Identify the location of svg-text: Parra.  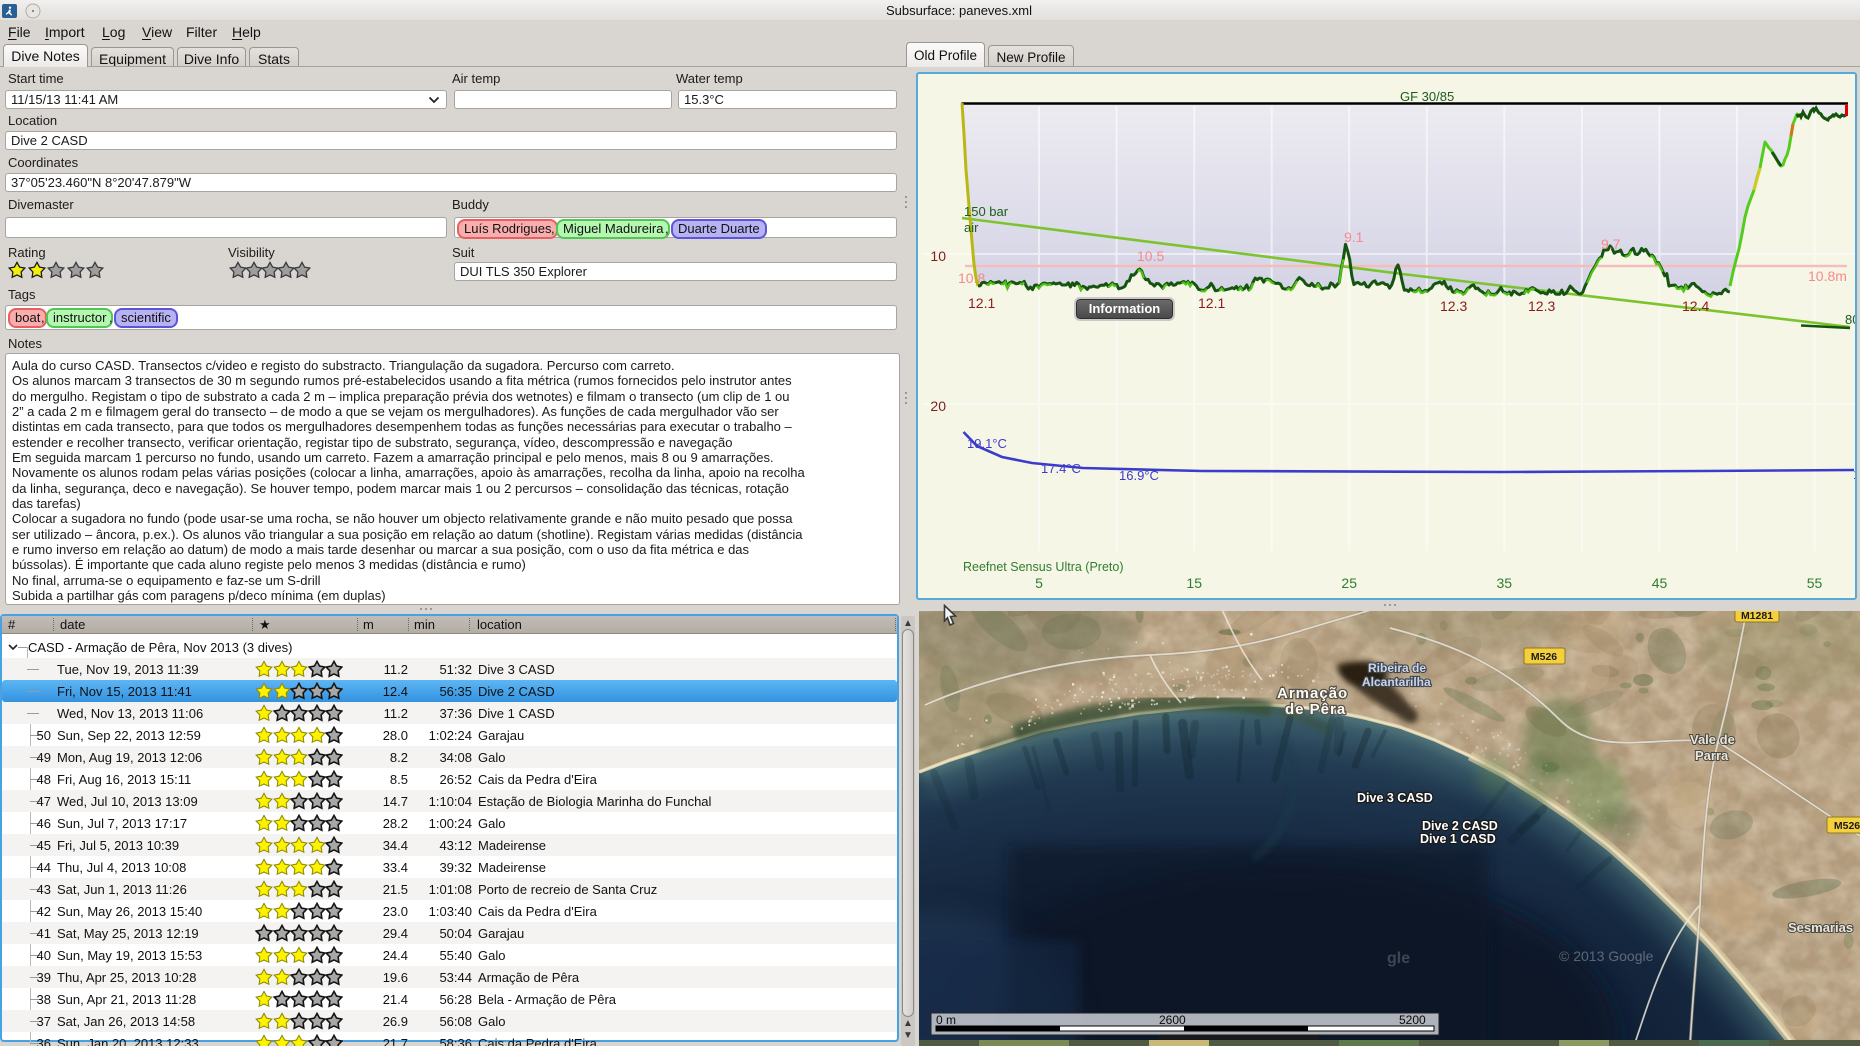
(1712, 755).